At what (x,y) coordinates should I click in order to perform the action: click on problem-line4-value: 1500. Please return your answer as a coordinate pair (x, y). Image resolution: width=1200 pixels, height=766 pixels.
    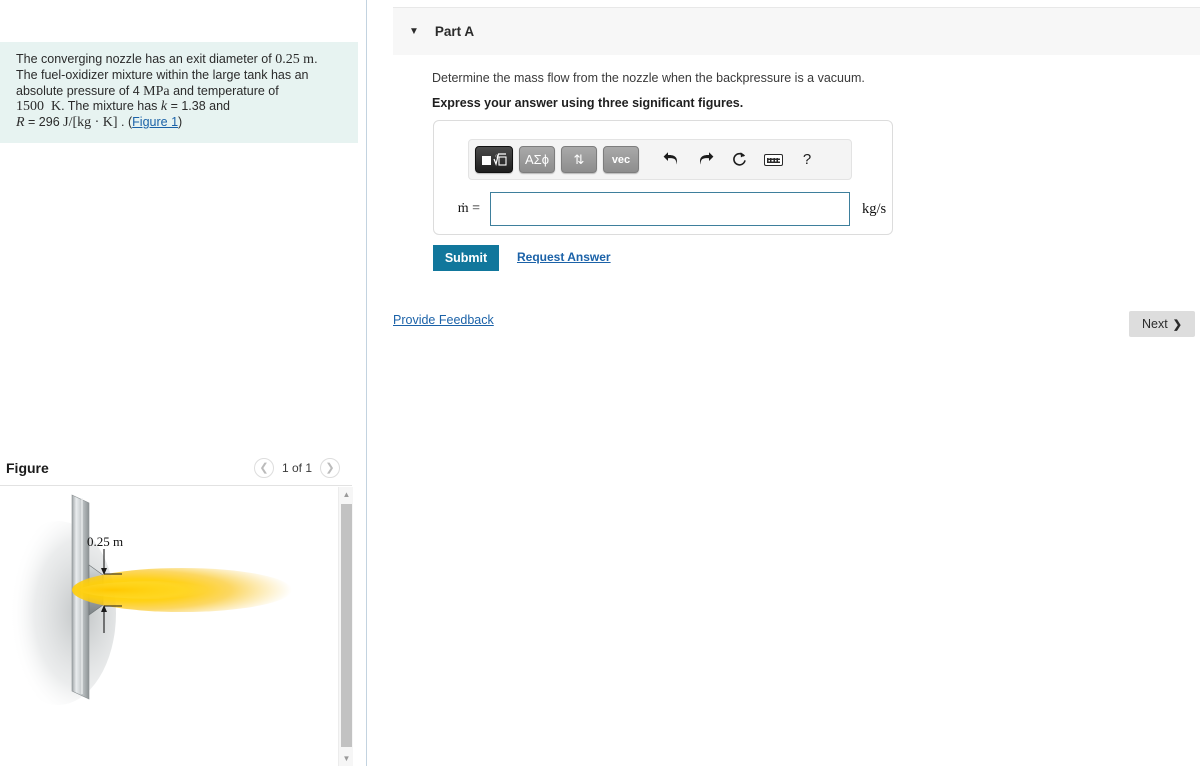
    Looking at the image, I should click on (30, 107).